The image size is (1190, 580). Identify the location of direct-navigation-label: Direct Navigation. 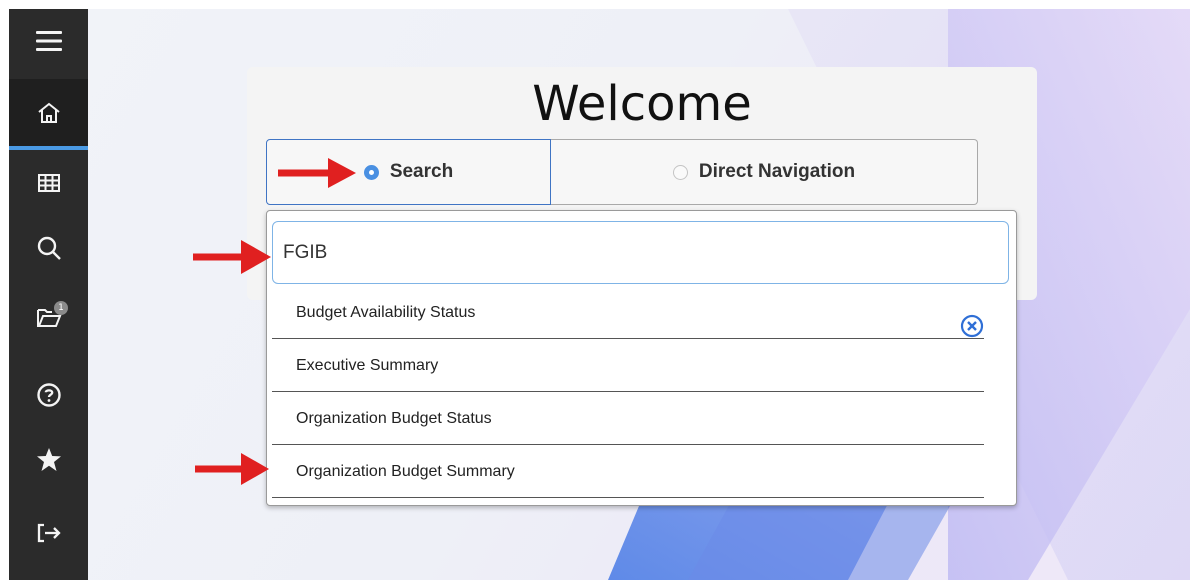
(777, 171).